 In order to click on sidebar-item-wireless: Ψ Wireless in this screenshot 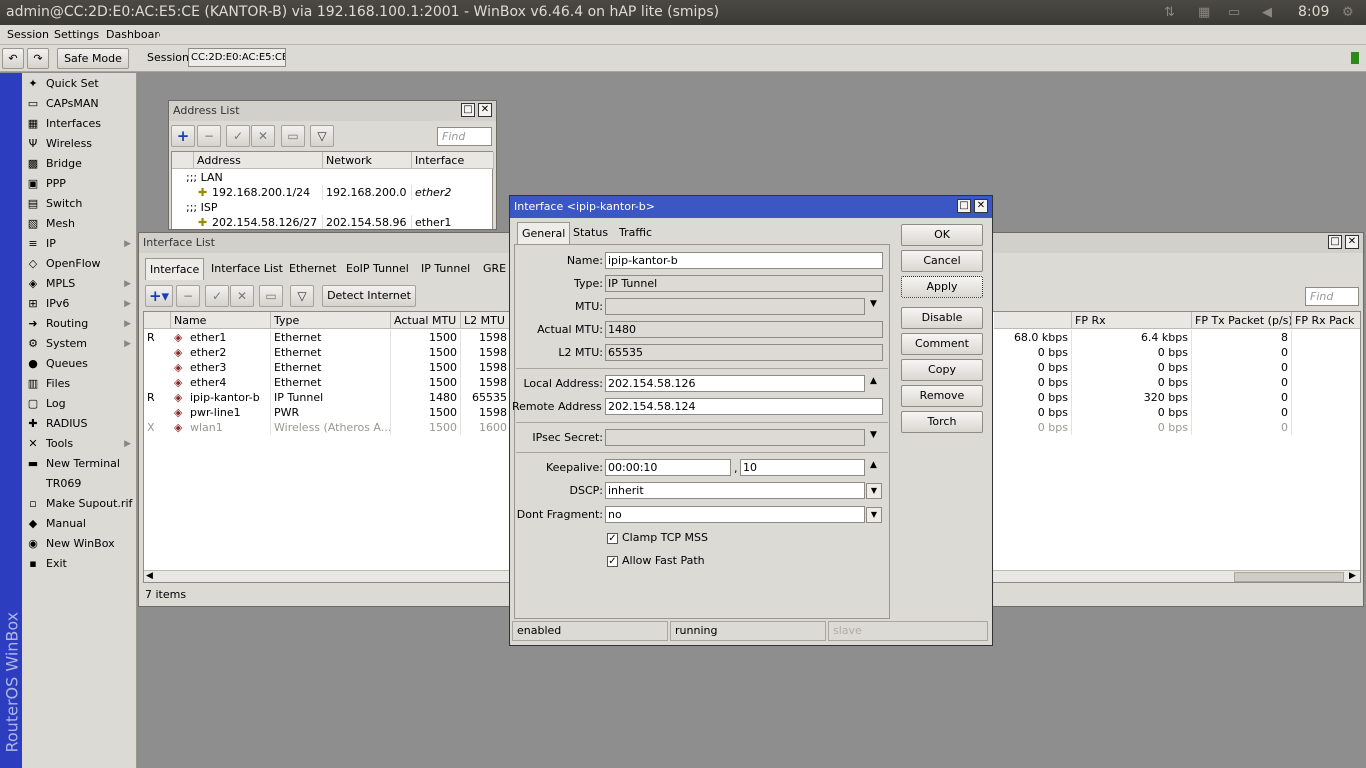, I will do `click(79, 144)`.